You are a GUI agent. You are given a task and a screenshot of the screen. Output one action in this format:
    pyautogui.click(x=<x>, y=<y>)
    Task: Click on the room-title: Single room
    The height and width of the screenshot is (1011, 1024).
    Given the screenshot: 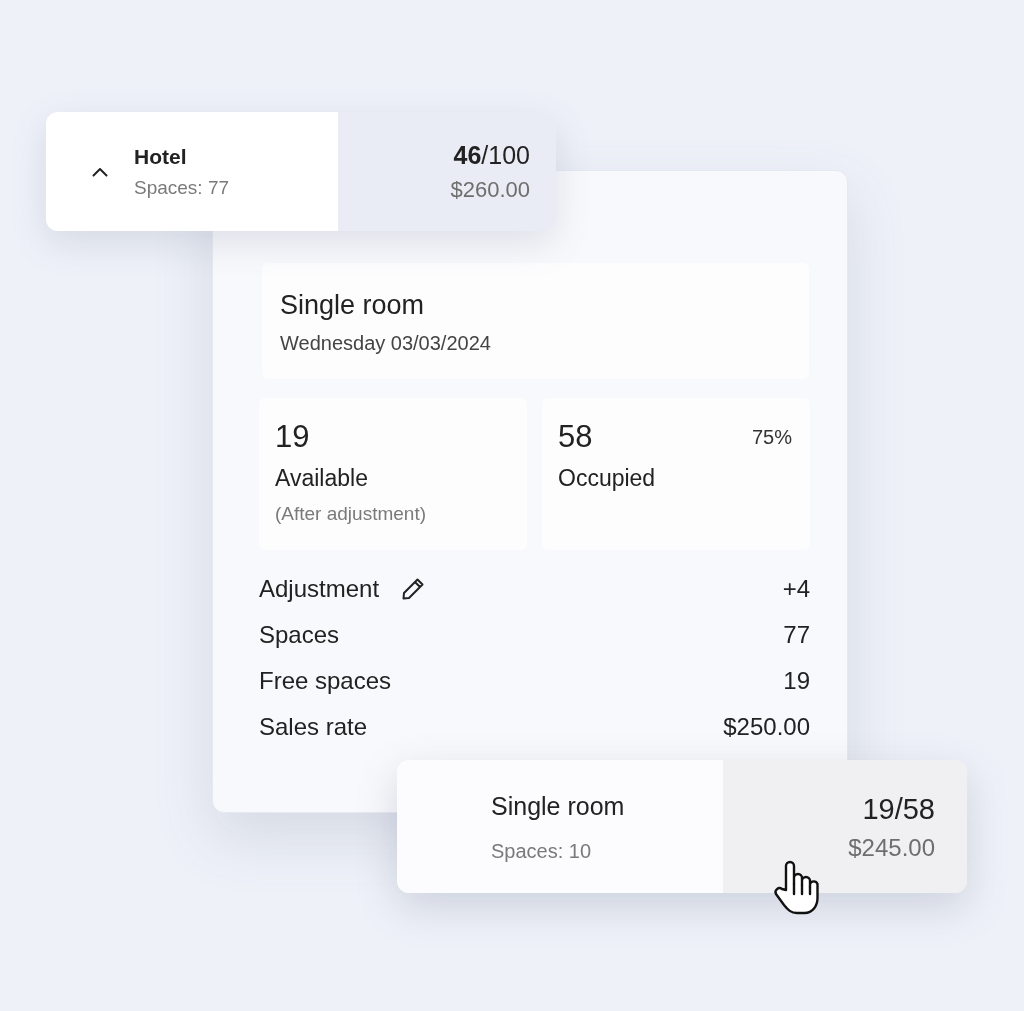 What is the action you would take?
    pyautogui.click(x=352, y=305)
    